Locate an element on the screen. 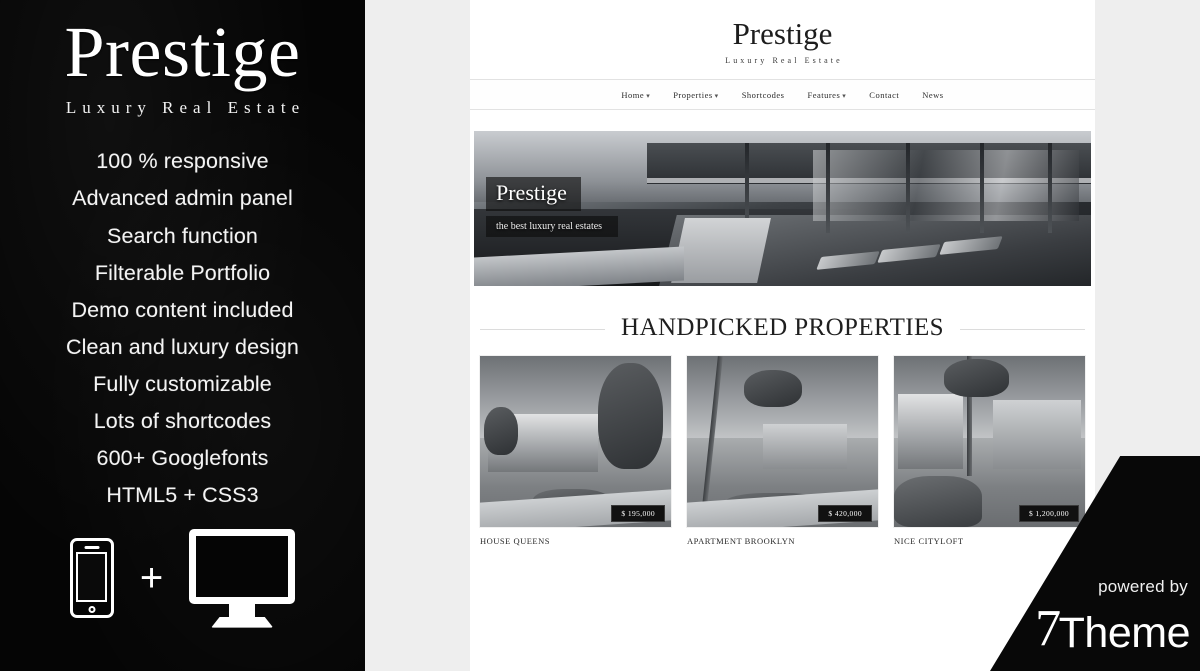 The image size is (1200, 671). promo-logo: Prestige is located at coordinates (182, 52).